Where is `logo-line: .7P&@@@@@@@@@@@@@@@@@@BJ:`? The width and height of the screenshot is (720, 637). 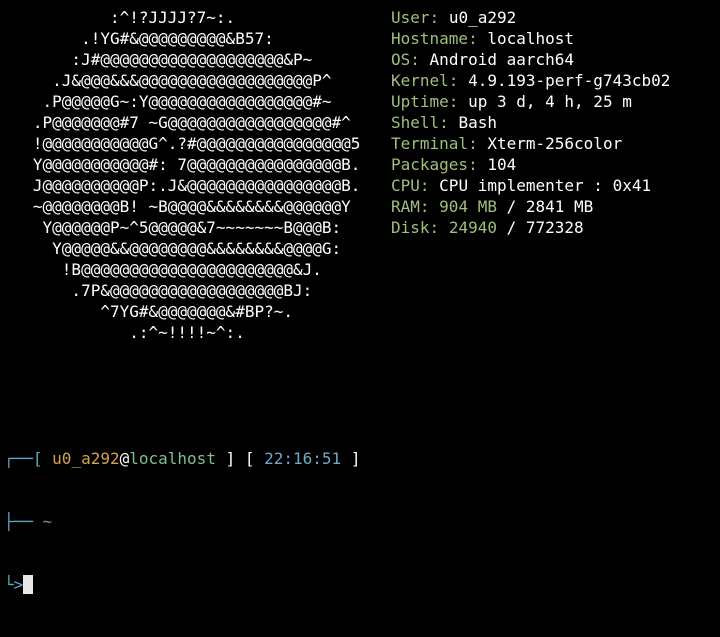
logo-line: .7P&@@@@@@@@@@@@@@@@@@BJ: is located at coordinates (158, 290).